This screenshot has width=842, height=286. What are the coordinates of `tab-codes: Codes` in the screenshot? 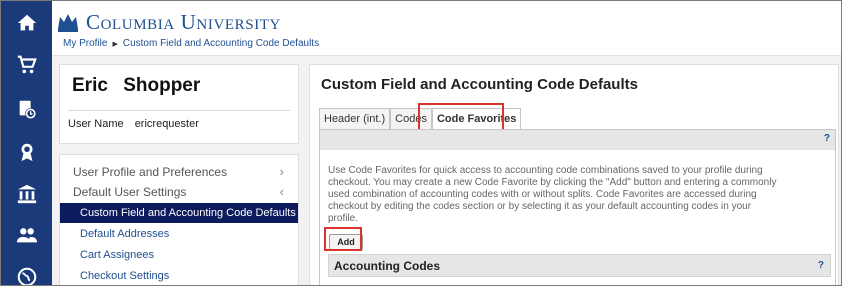 It's located at (411, 119).